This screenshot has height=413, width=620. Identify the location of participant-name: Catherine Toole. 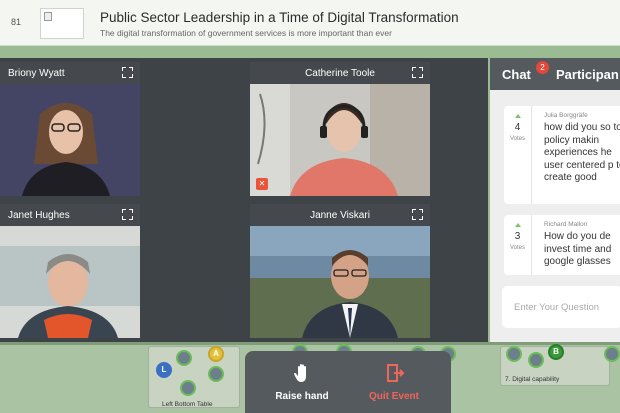
(340, 73).